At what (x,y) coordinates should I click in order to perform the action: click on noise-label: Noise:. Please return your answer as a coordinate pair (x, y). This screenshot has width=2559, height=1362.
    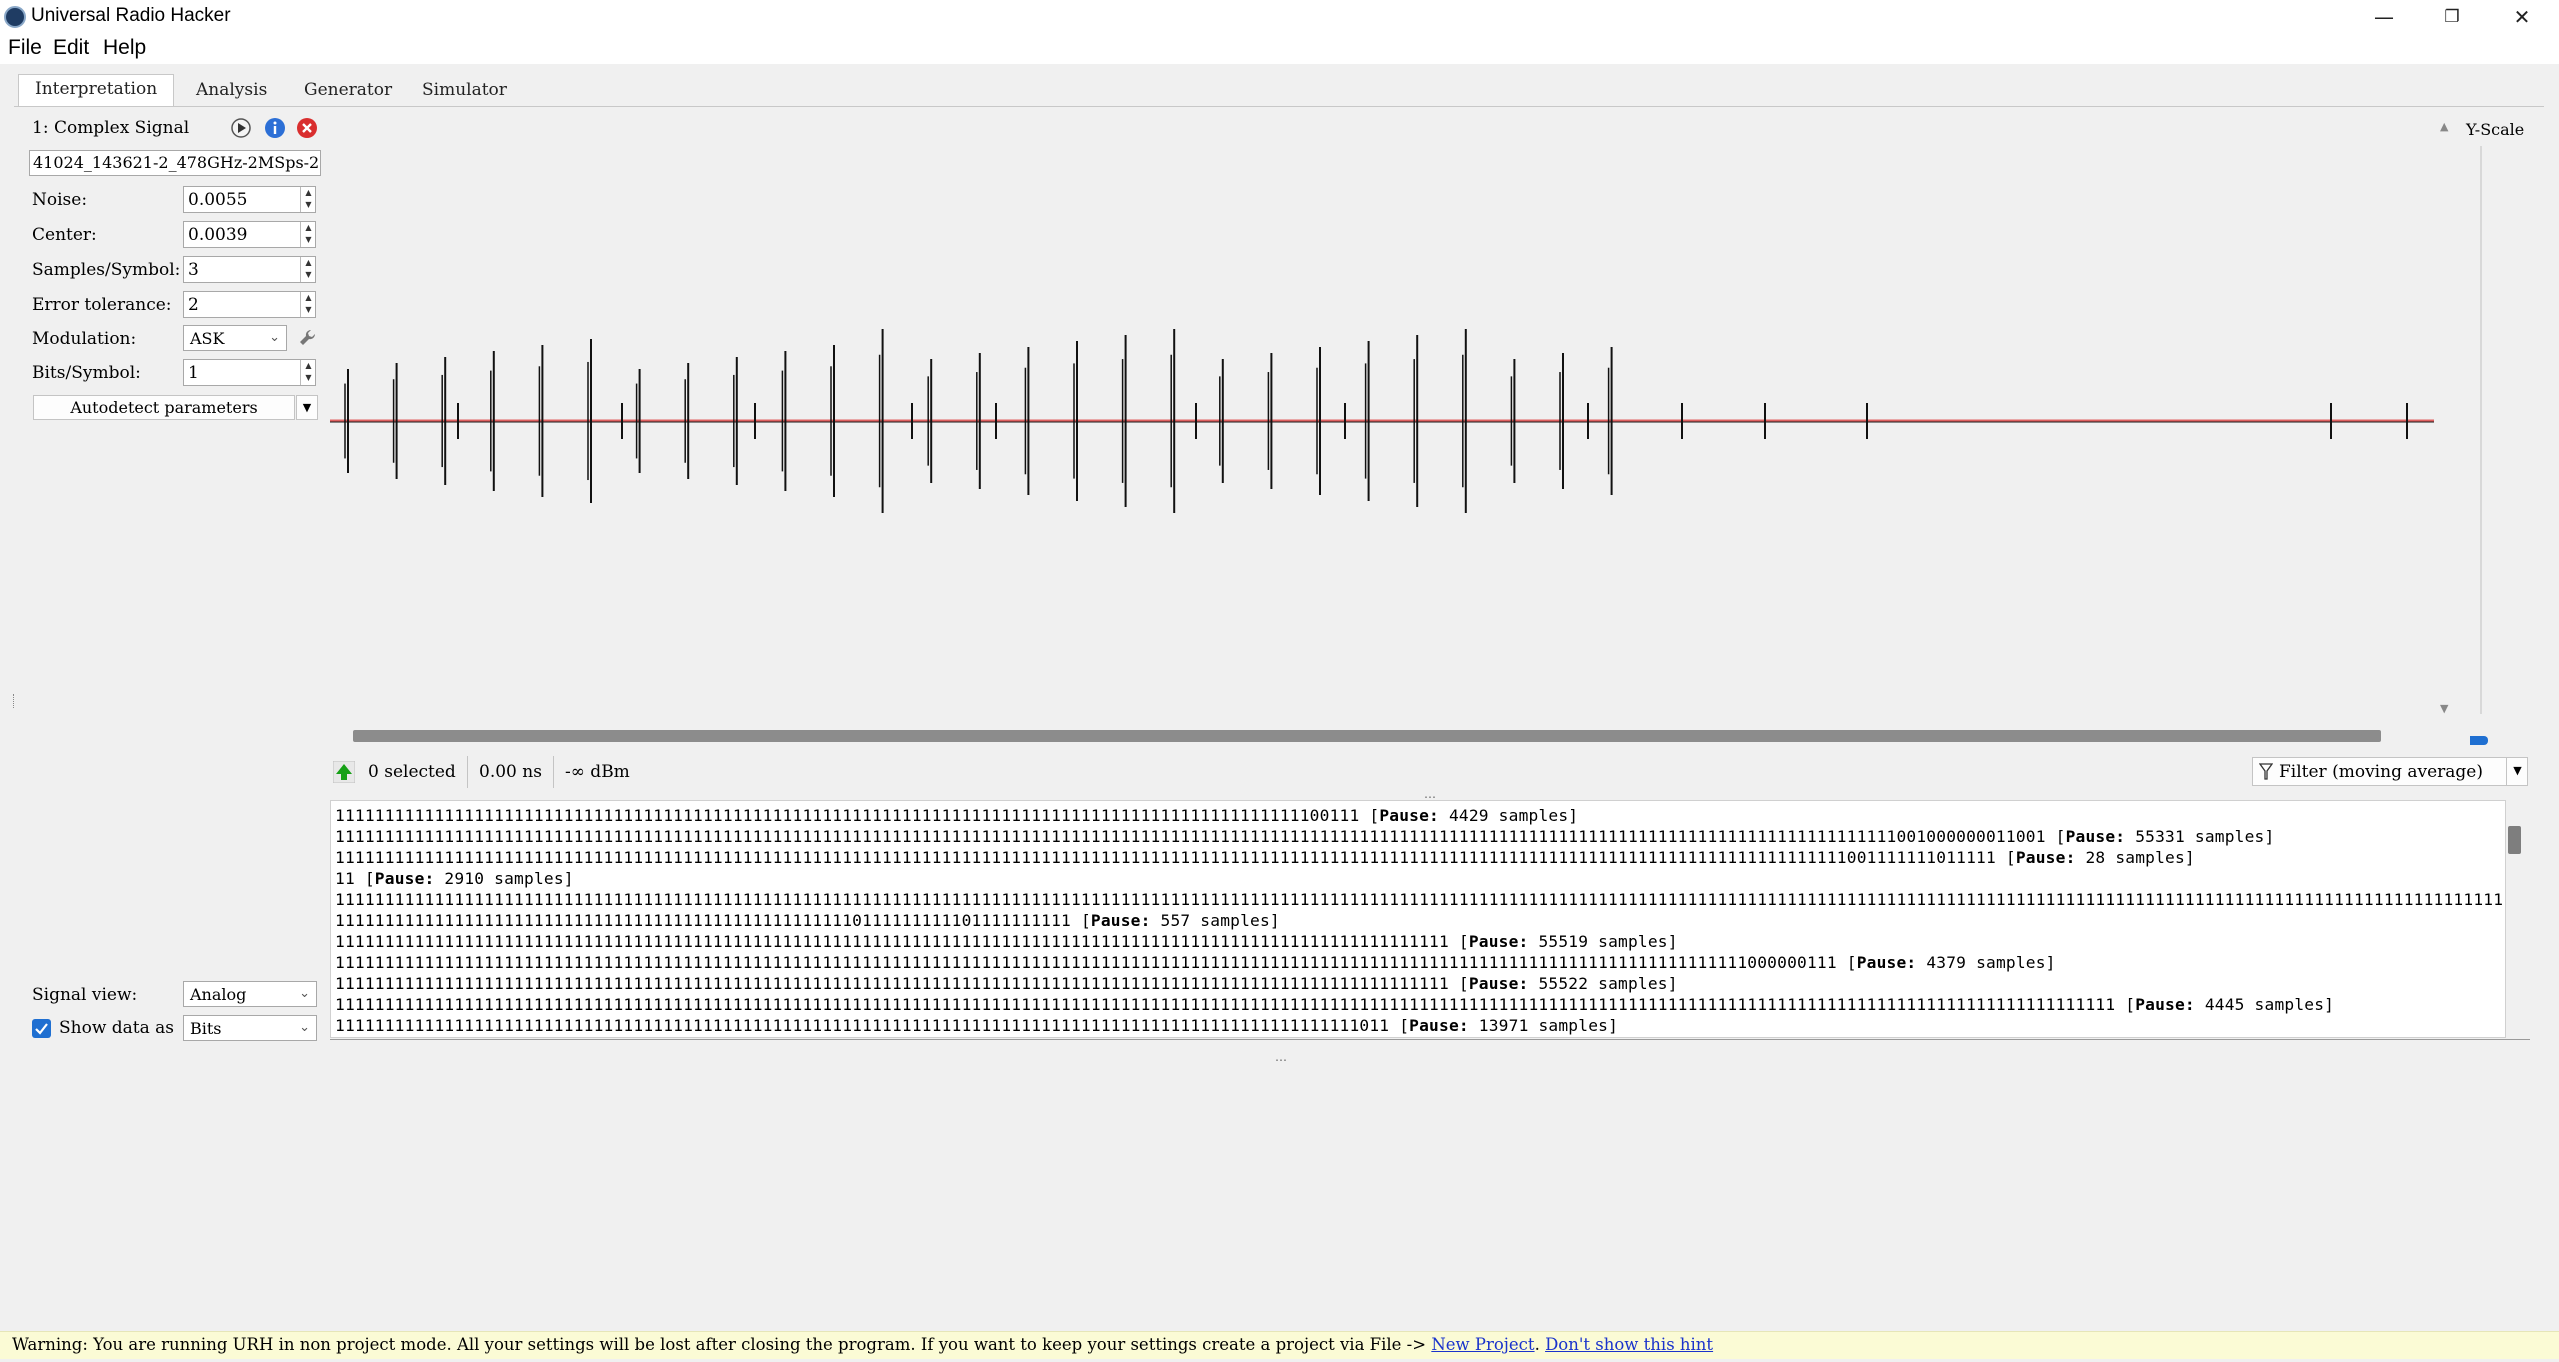
    Looking at the image, I should click on (60, 200).